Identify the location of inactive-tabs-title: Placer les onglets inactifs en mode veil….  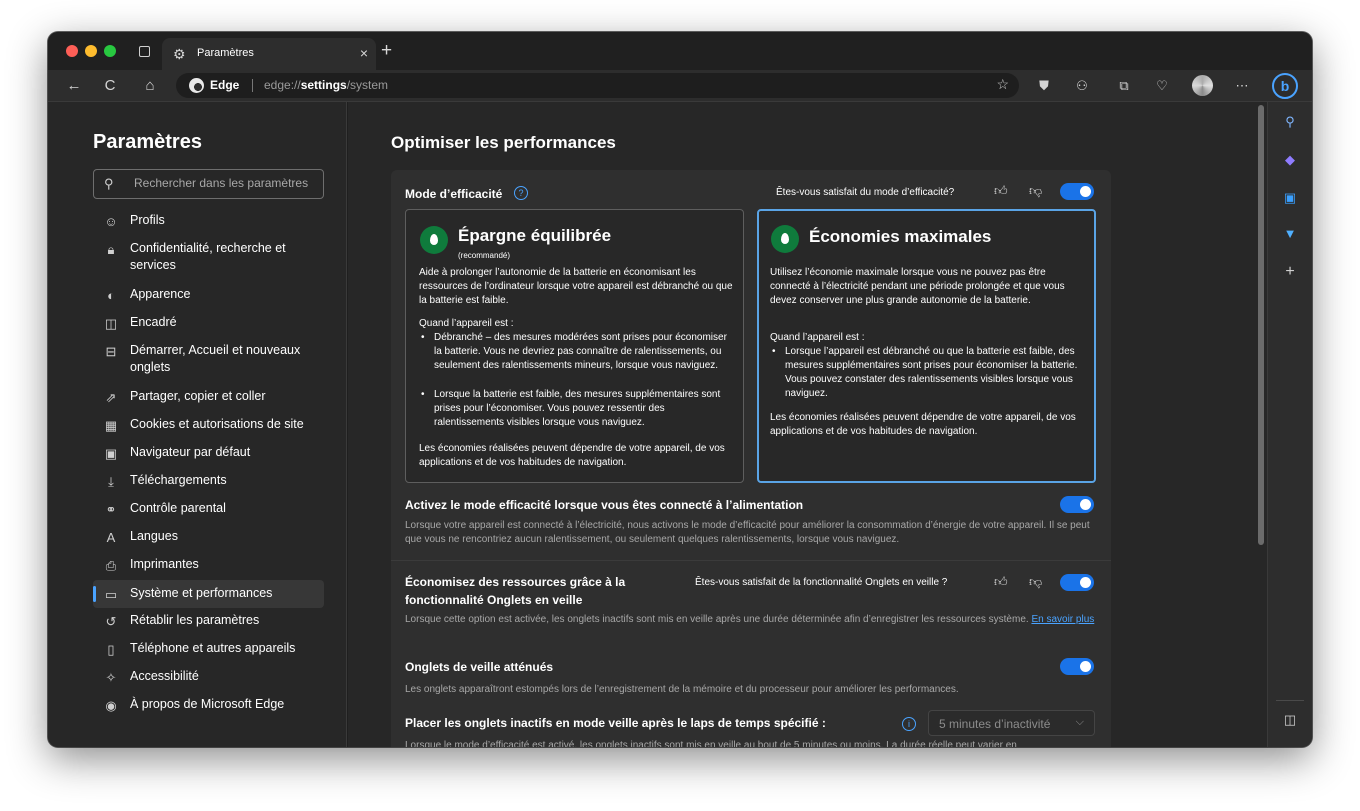
(615, 723).